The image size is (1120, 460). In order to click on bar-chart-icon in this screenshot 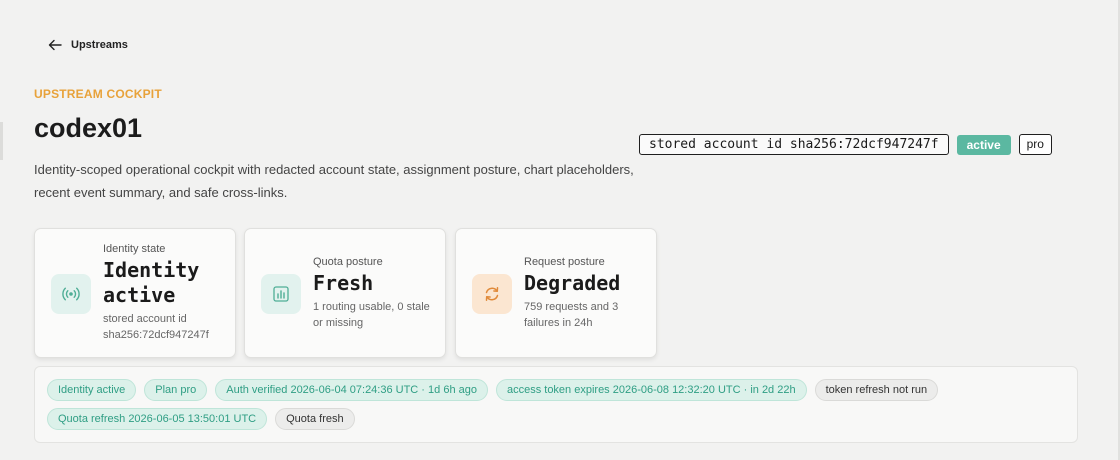, I will do `click(281, 294)`.